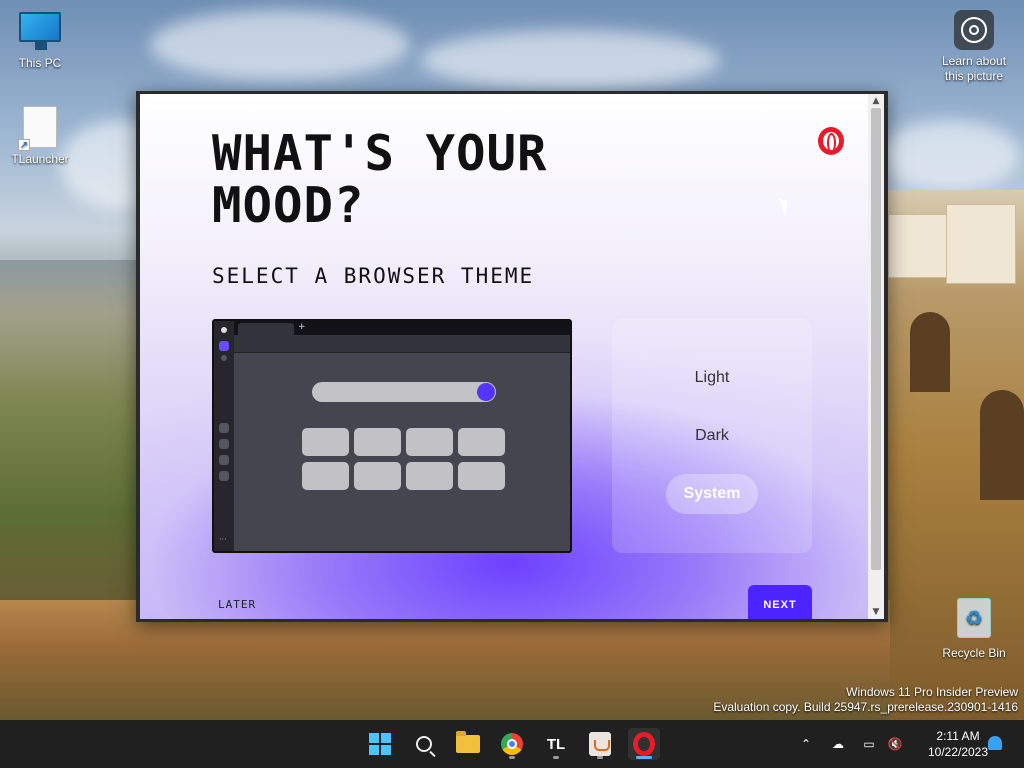 The width and height of the screenshot is (1024, 768). I want to click on show-hidden-icons-chevron-icon: ⌃, so click(806, 744).